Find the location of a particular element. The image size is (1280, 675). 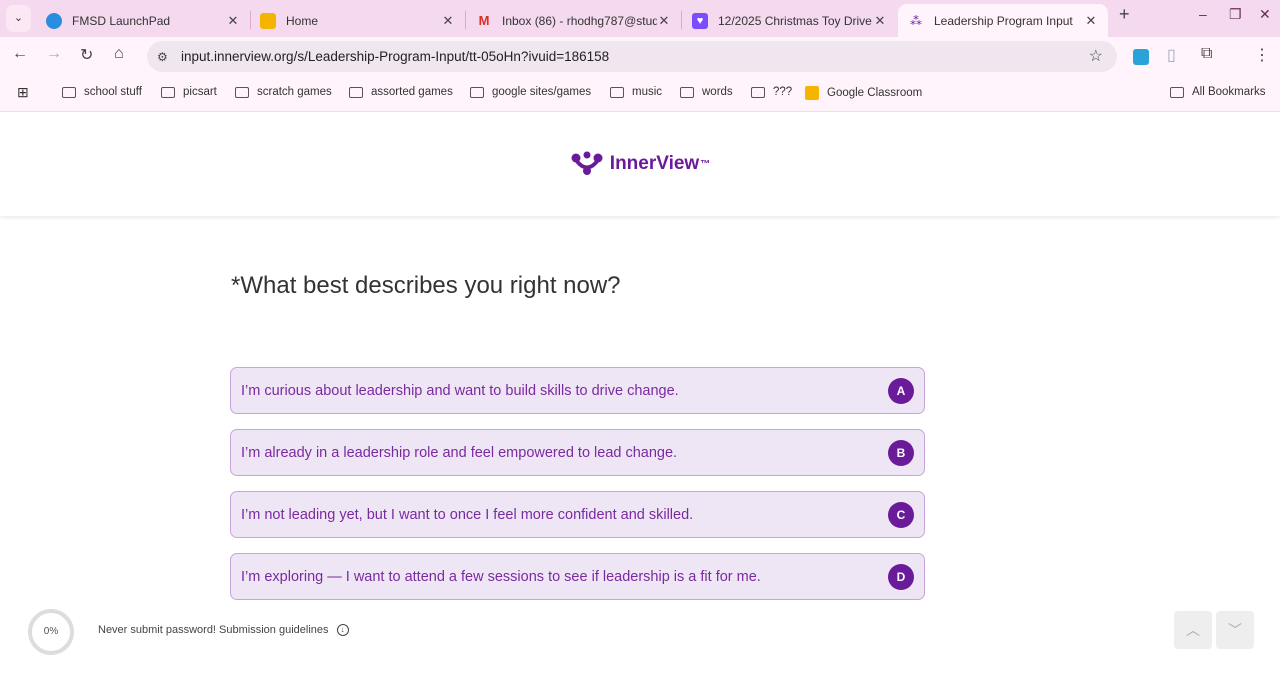

tab-title: Leadership Program Input is located at coordinates (1003, 20).